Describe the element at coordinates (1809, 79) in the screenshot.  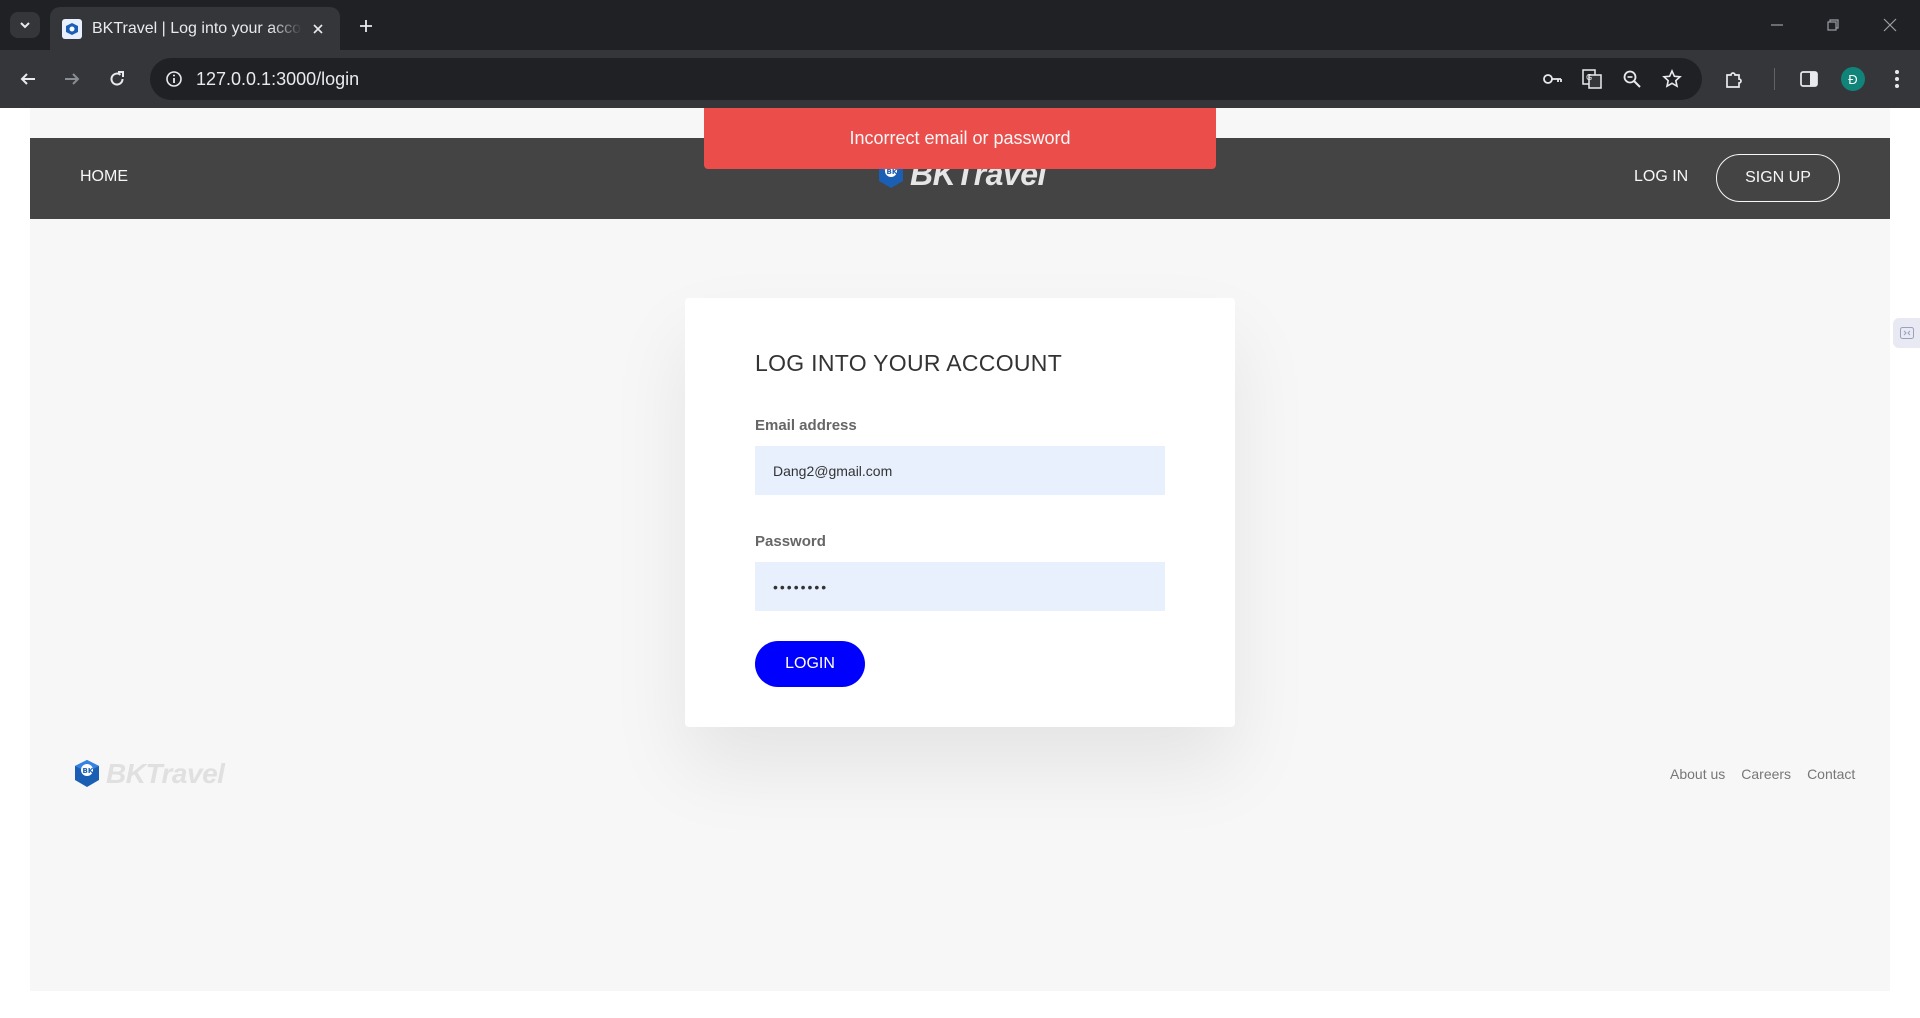
I see `side-panel-icon` at that location.